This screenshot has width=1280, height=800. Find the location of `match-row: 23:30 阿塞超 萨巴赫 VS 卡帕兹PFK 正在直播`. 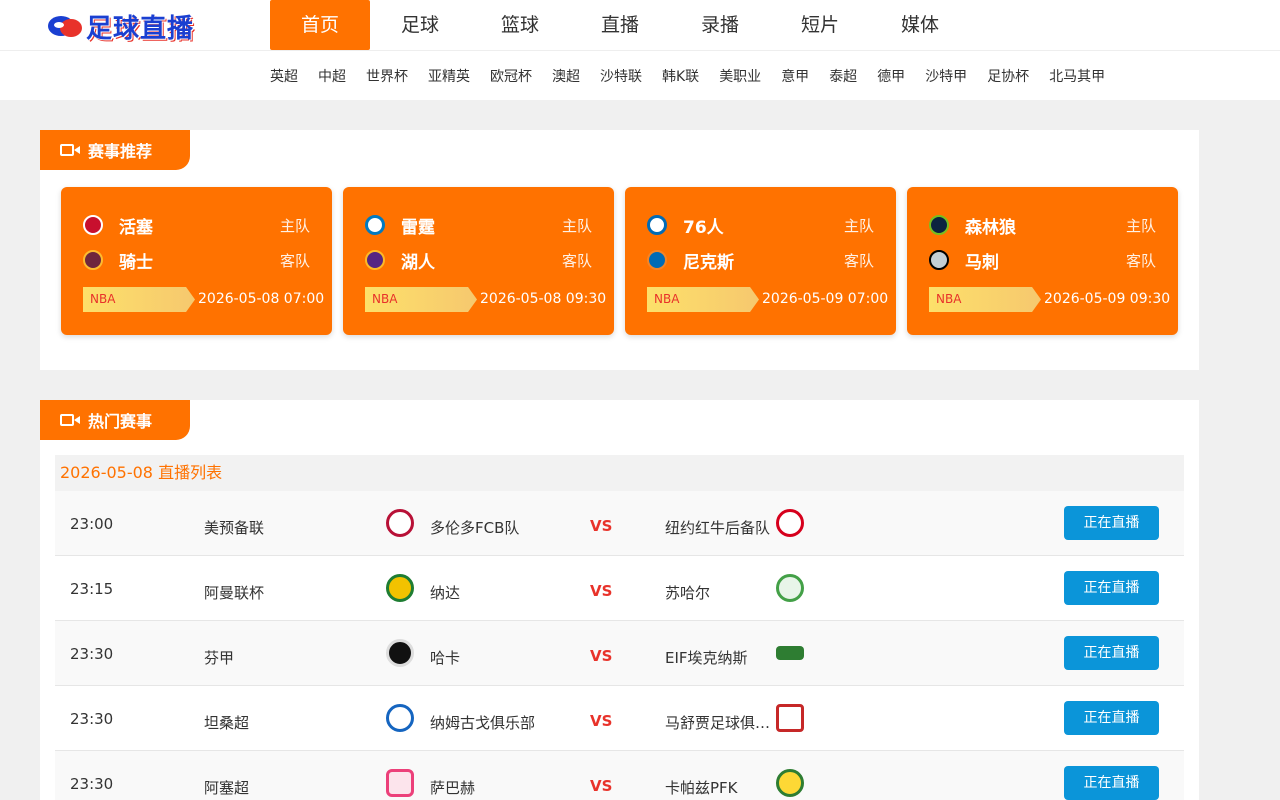

match-row: 23:30 阿塞超 萨巴赫 VS 卡帕兹PFK 正在直播 is located at coordinates (619, 775).